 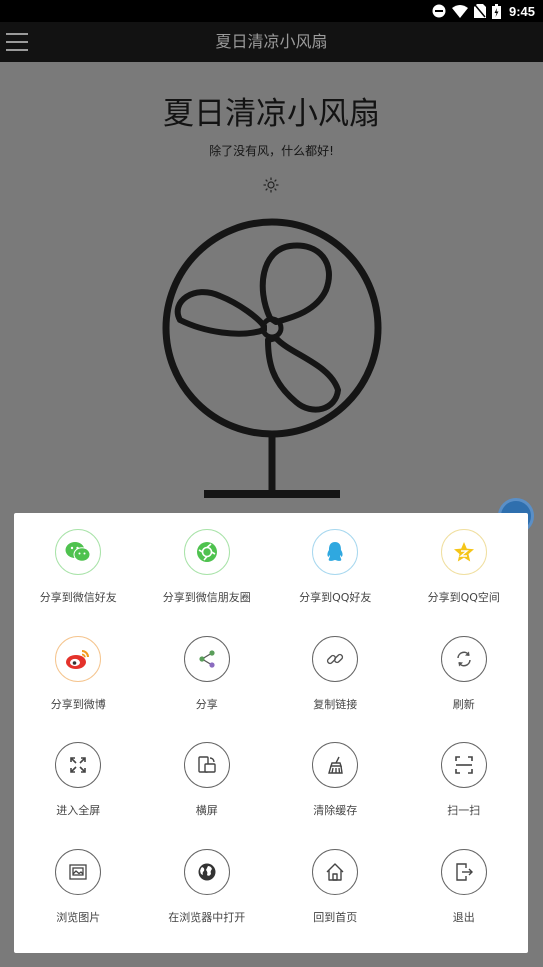 What do you see at coordinates (271, 151) in the screenshot?
I see `page-subtitle: 除了没有风，什么都好!` at bounding box center [271, 151].